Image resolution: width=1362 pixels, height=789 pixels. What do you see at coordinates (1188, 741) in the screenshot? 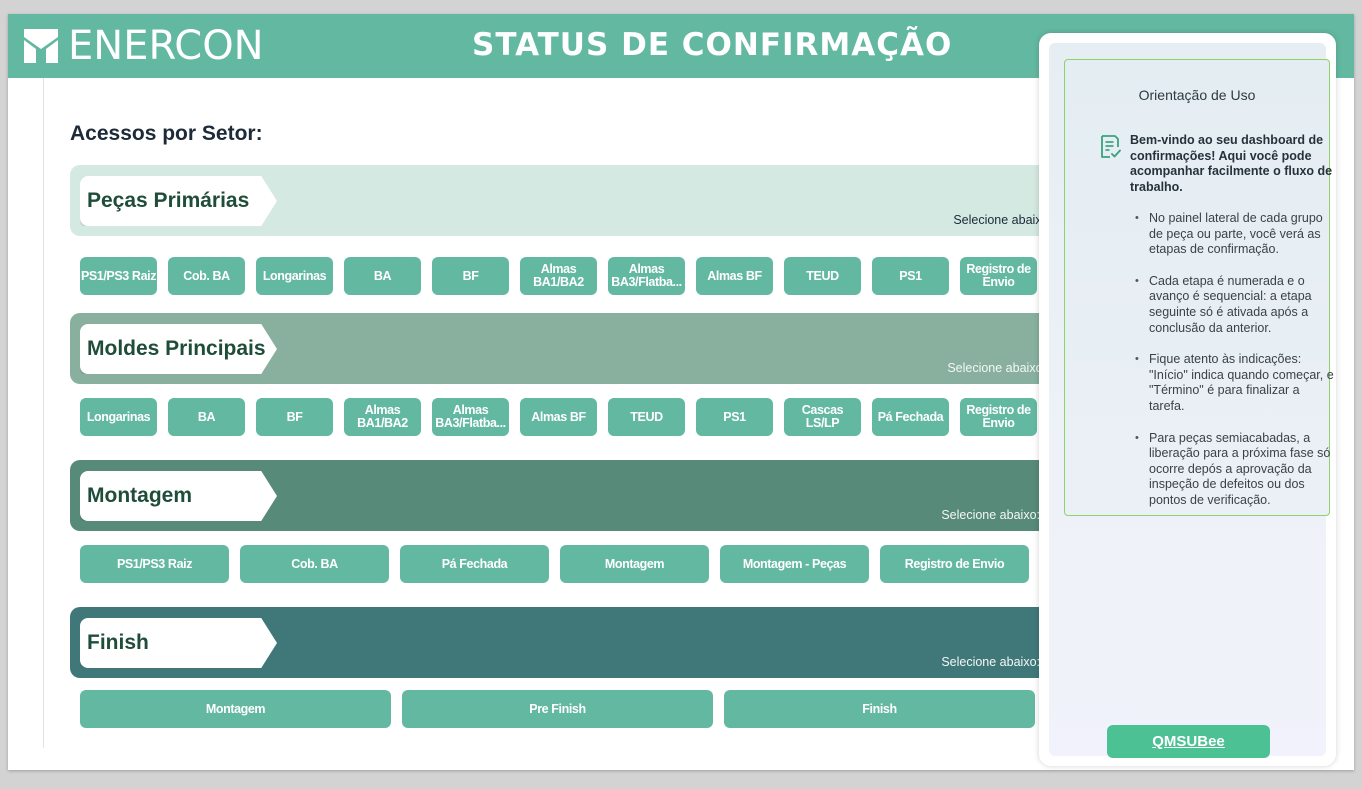
I see `qmsubee-link-button: QMSUBee` at bounding box center [1188, 741].